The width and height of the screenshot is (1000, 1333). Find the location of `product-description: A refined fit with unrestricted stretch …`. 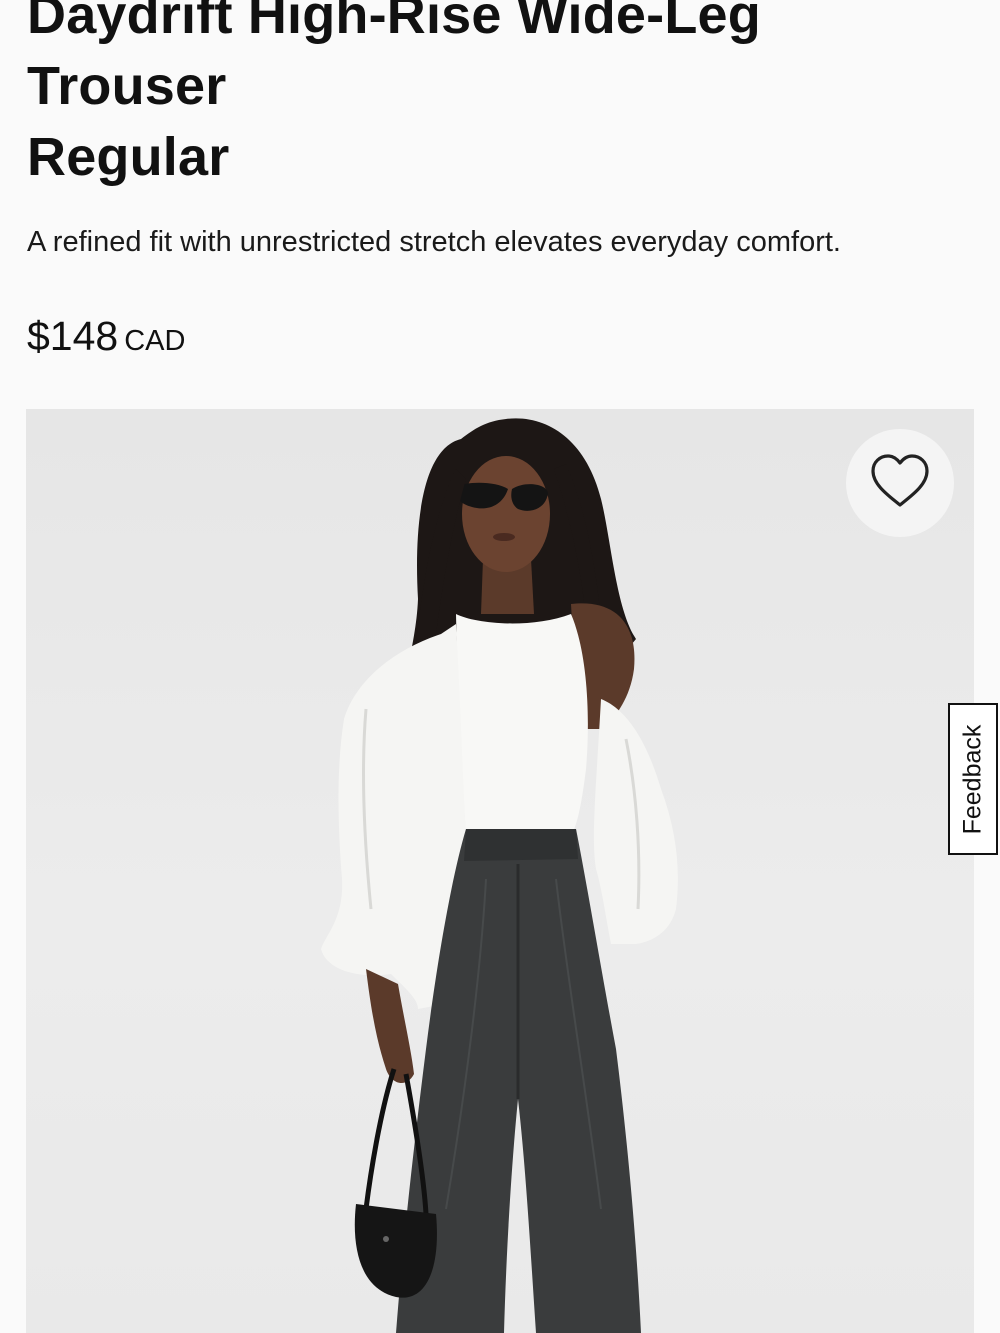

product-description: A refined fit with unrestricted stretch … is located at coordinates (434, 242).